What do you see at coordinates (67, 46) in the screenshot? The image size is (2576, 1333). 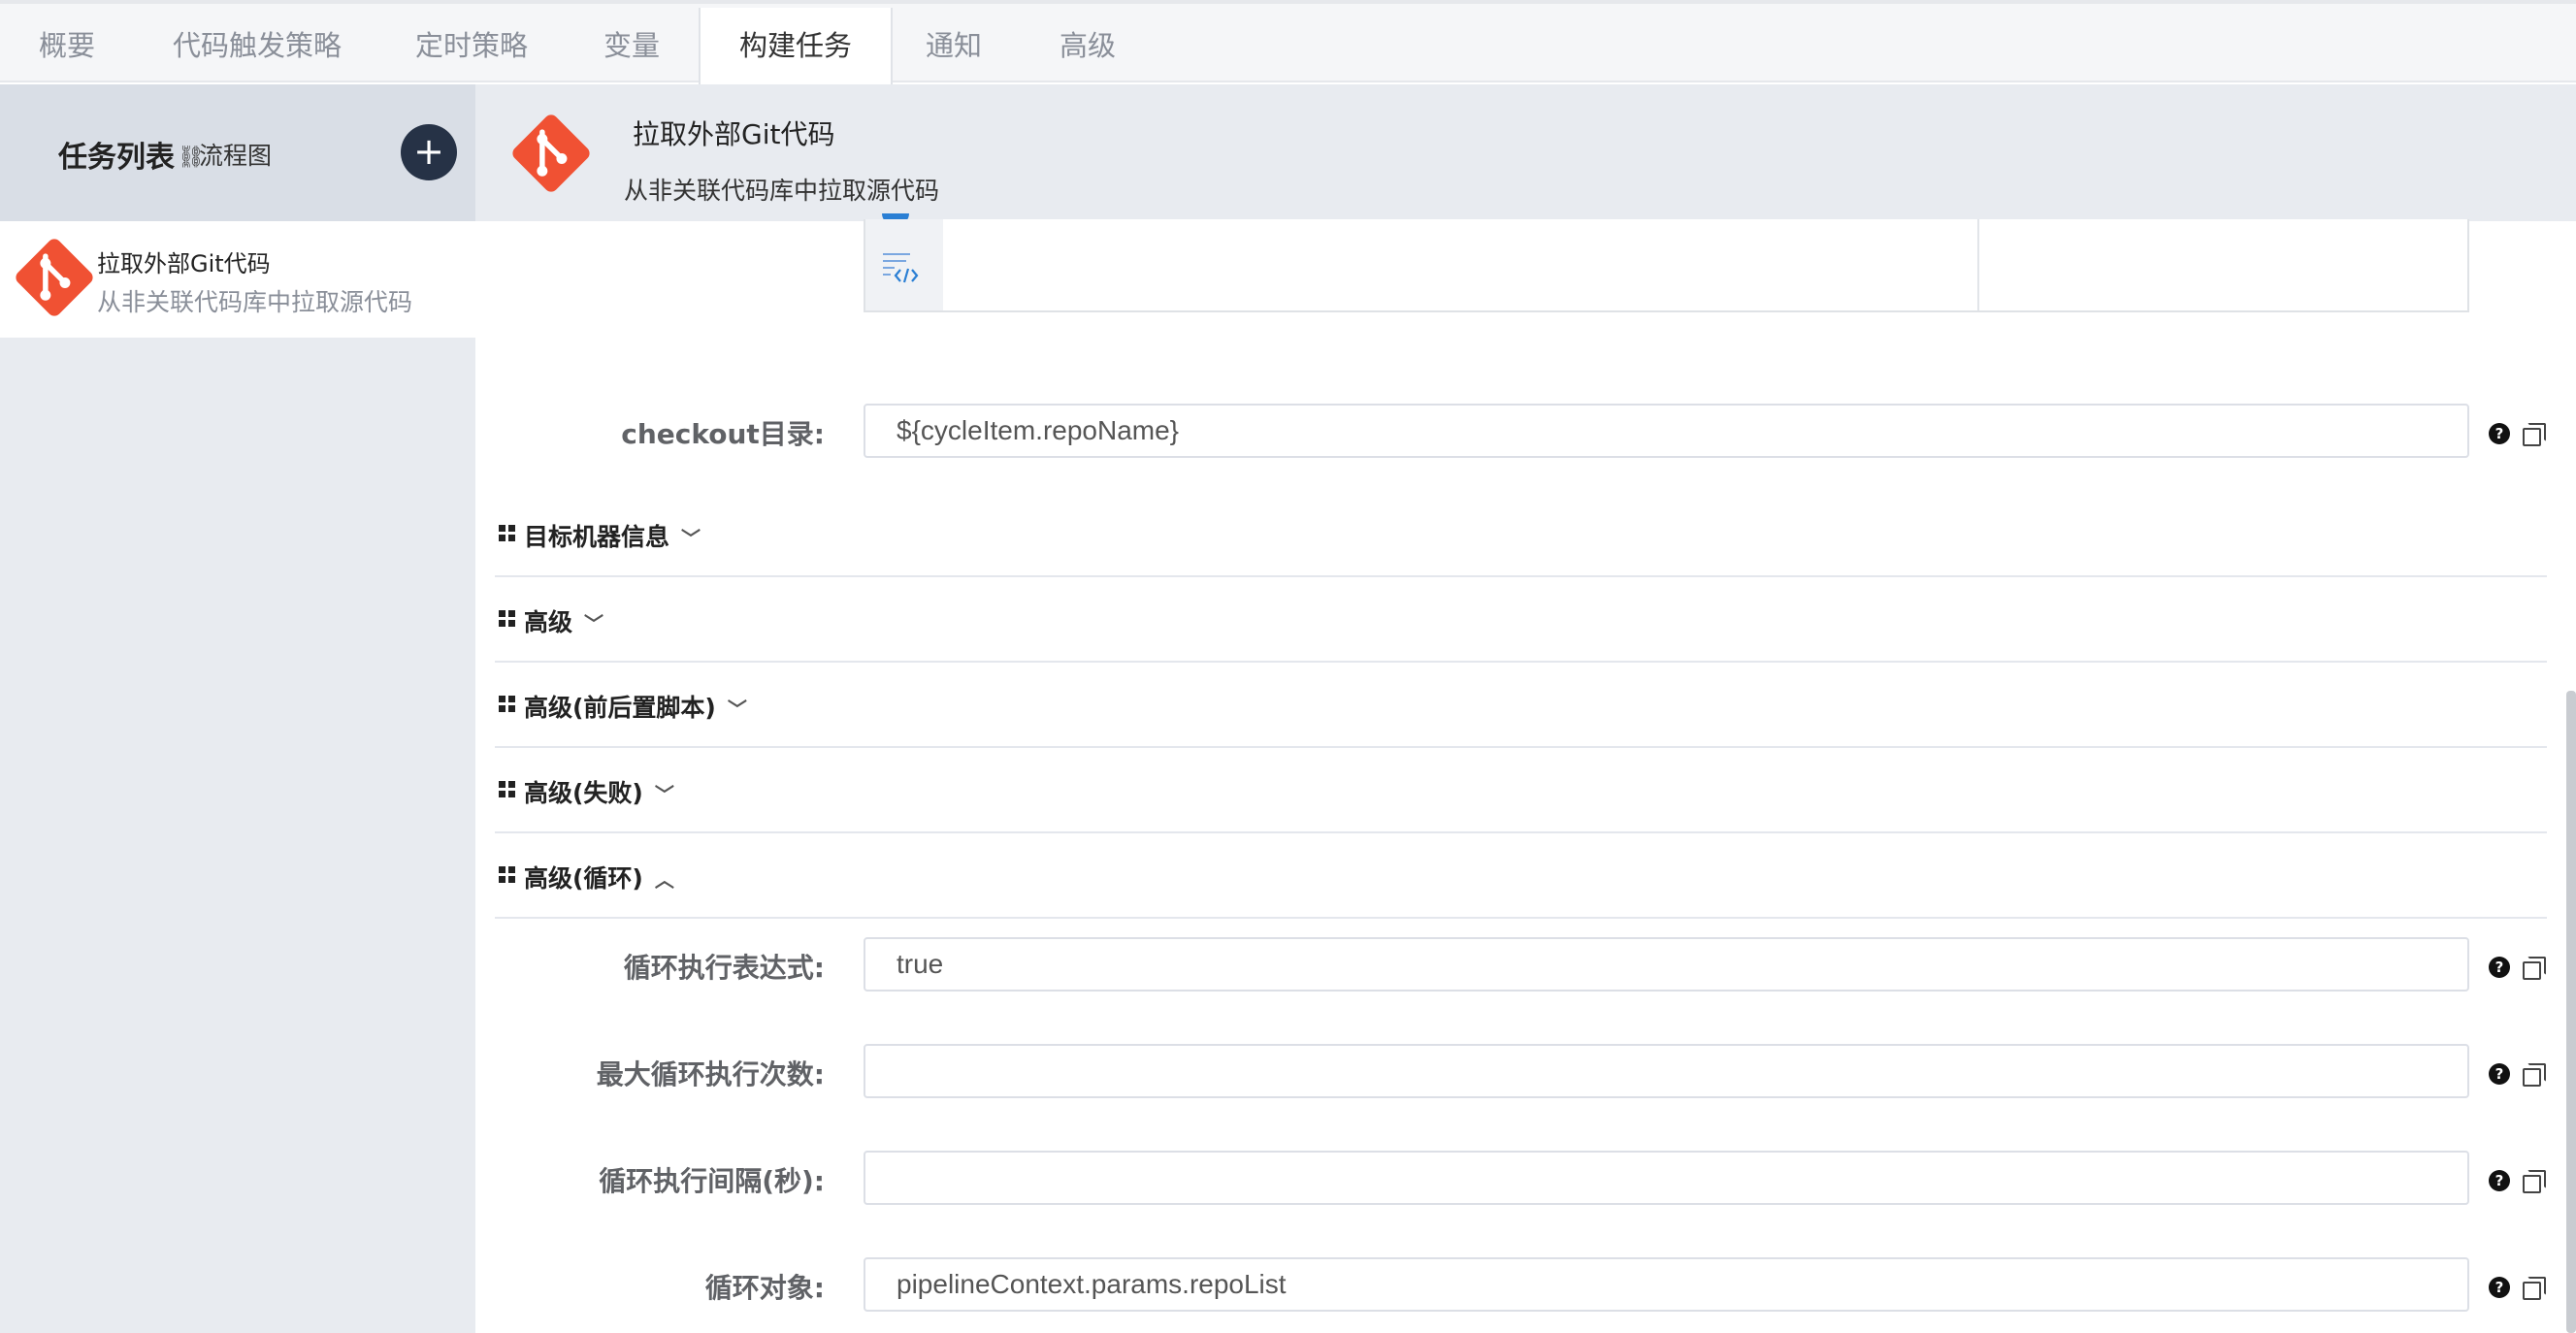 I see `tab-overview: 概要` at bounding box center [67, 46].